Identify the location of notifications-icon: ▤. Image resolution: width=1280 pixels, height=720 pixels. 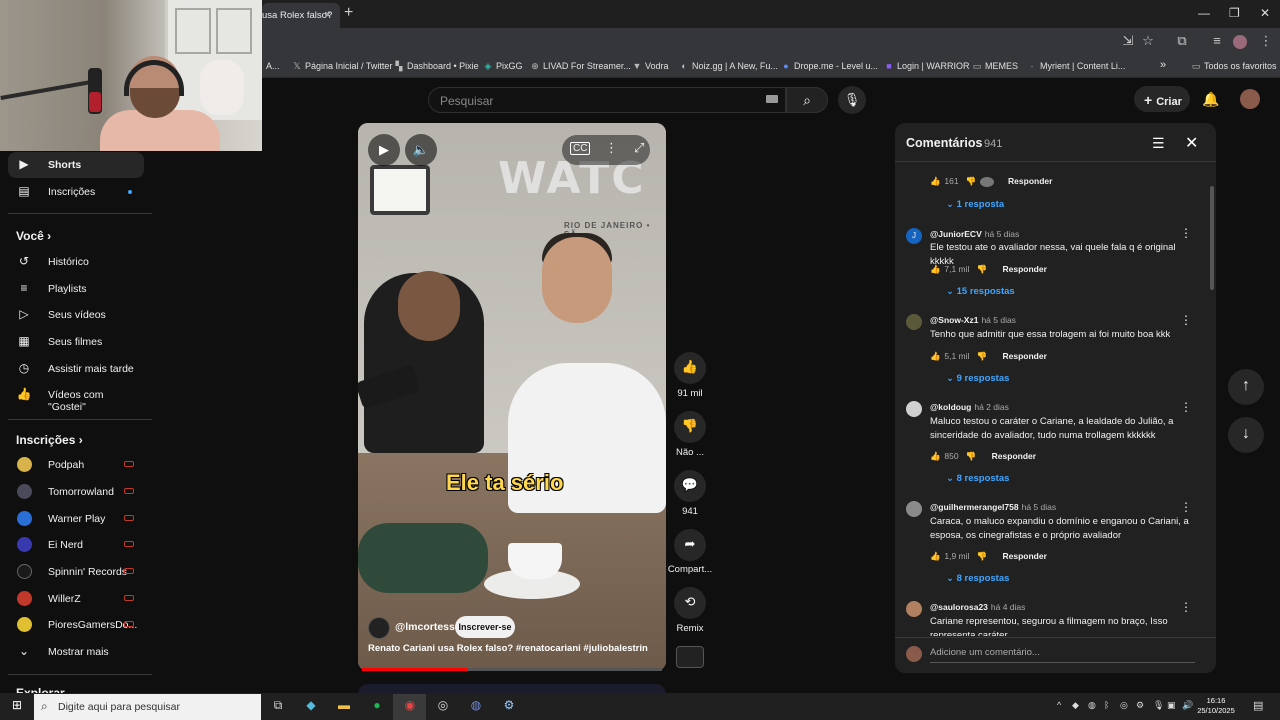
(1258, 705).